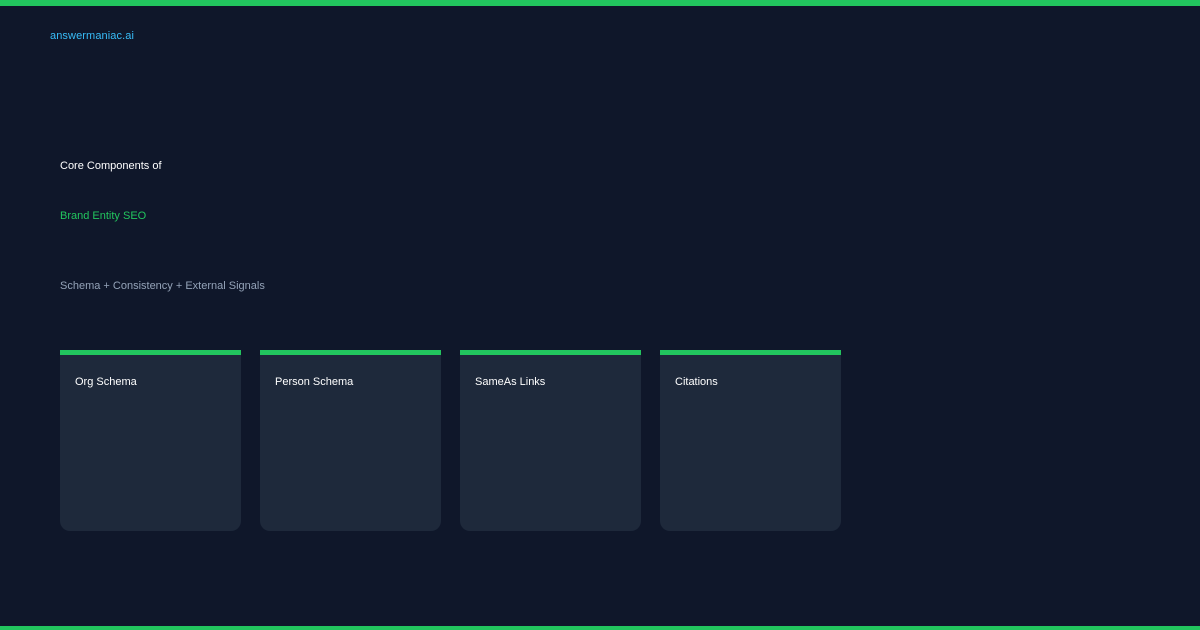 The height and width of the screenshot is (630, 1200). Describe the element at coordinates (600, 3) in the screenshot. I see `top-accent-bar` at that location.